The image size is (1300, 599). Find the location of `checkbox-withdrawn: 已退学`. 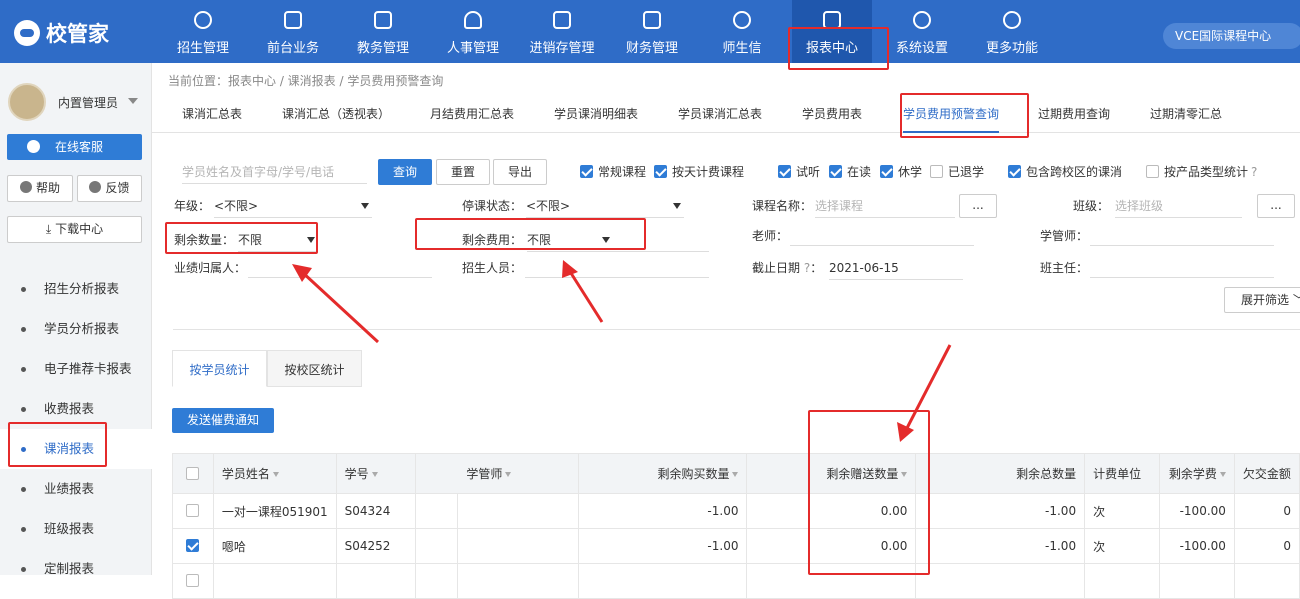

checkbox-withdrawn: 已退学 is located at coordinates (957, 172).